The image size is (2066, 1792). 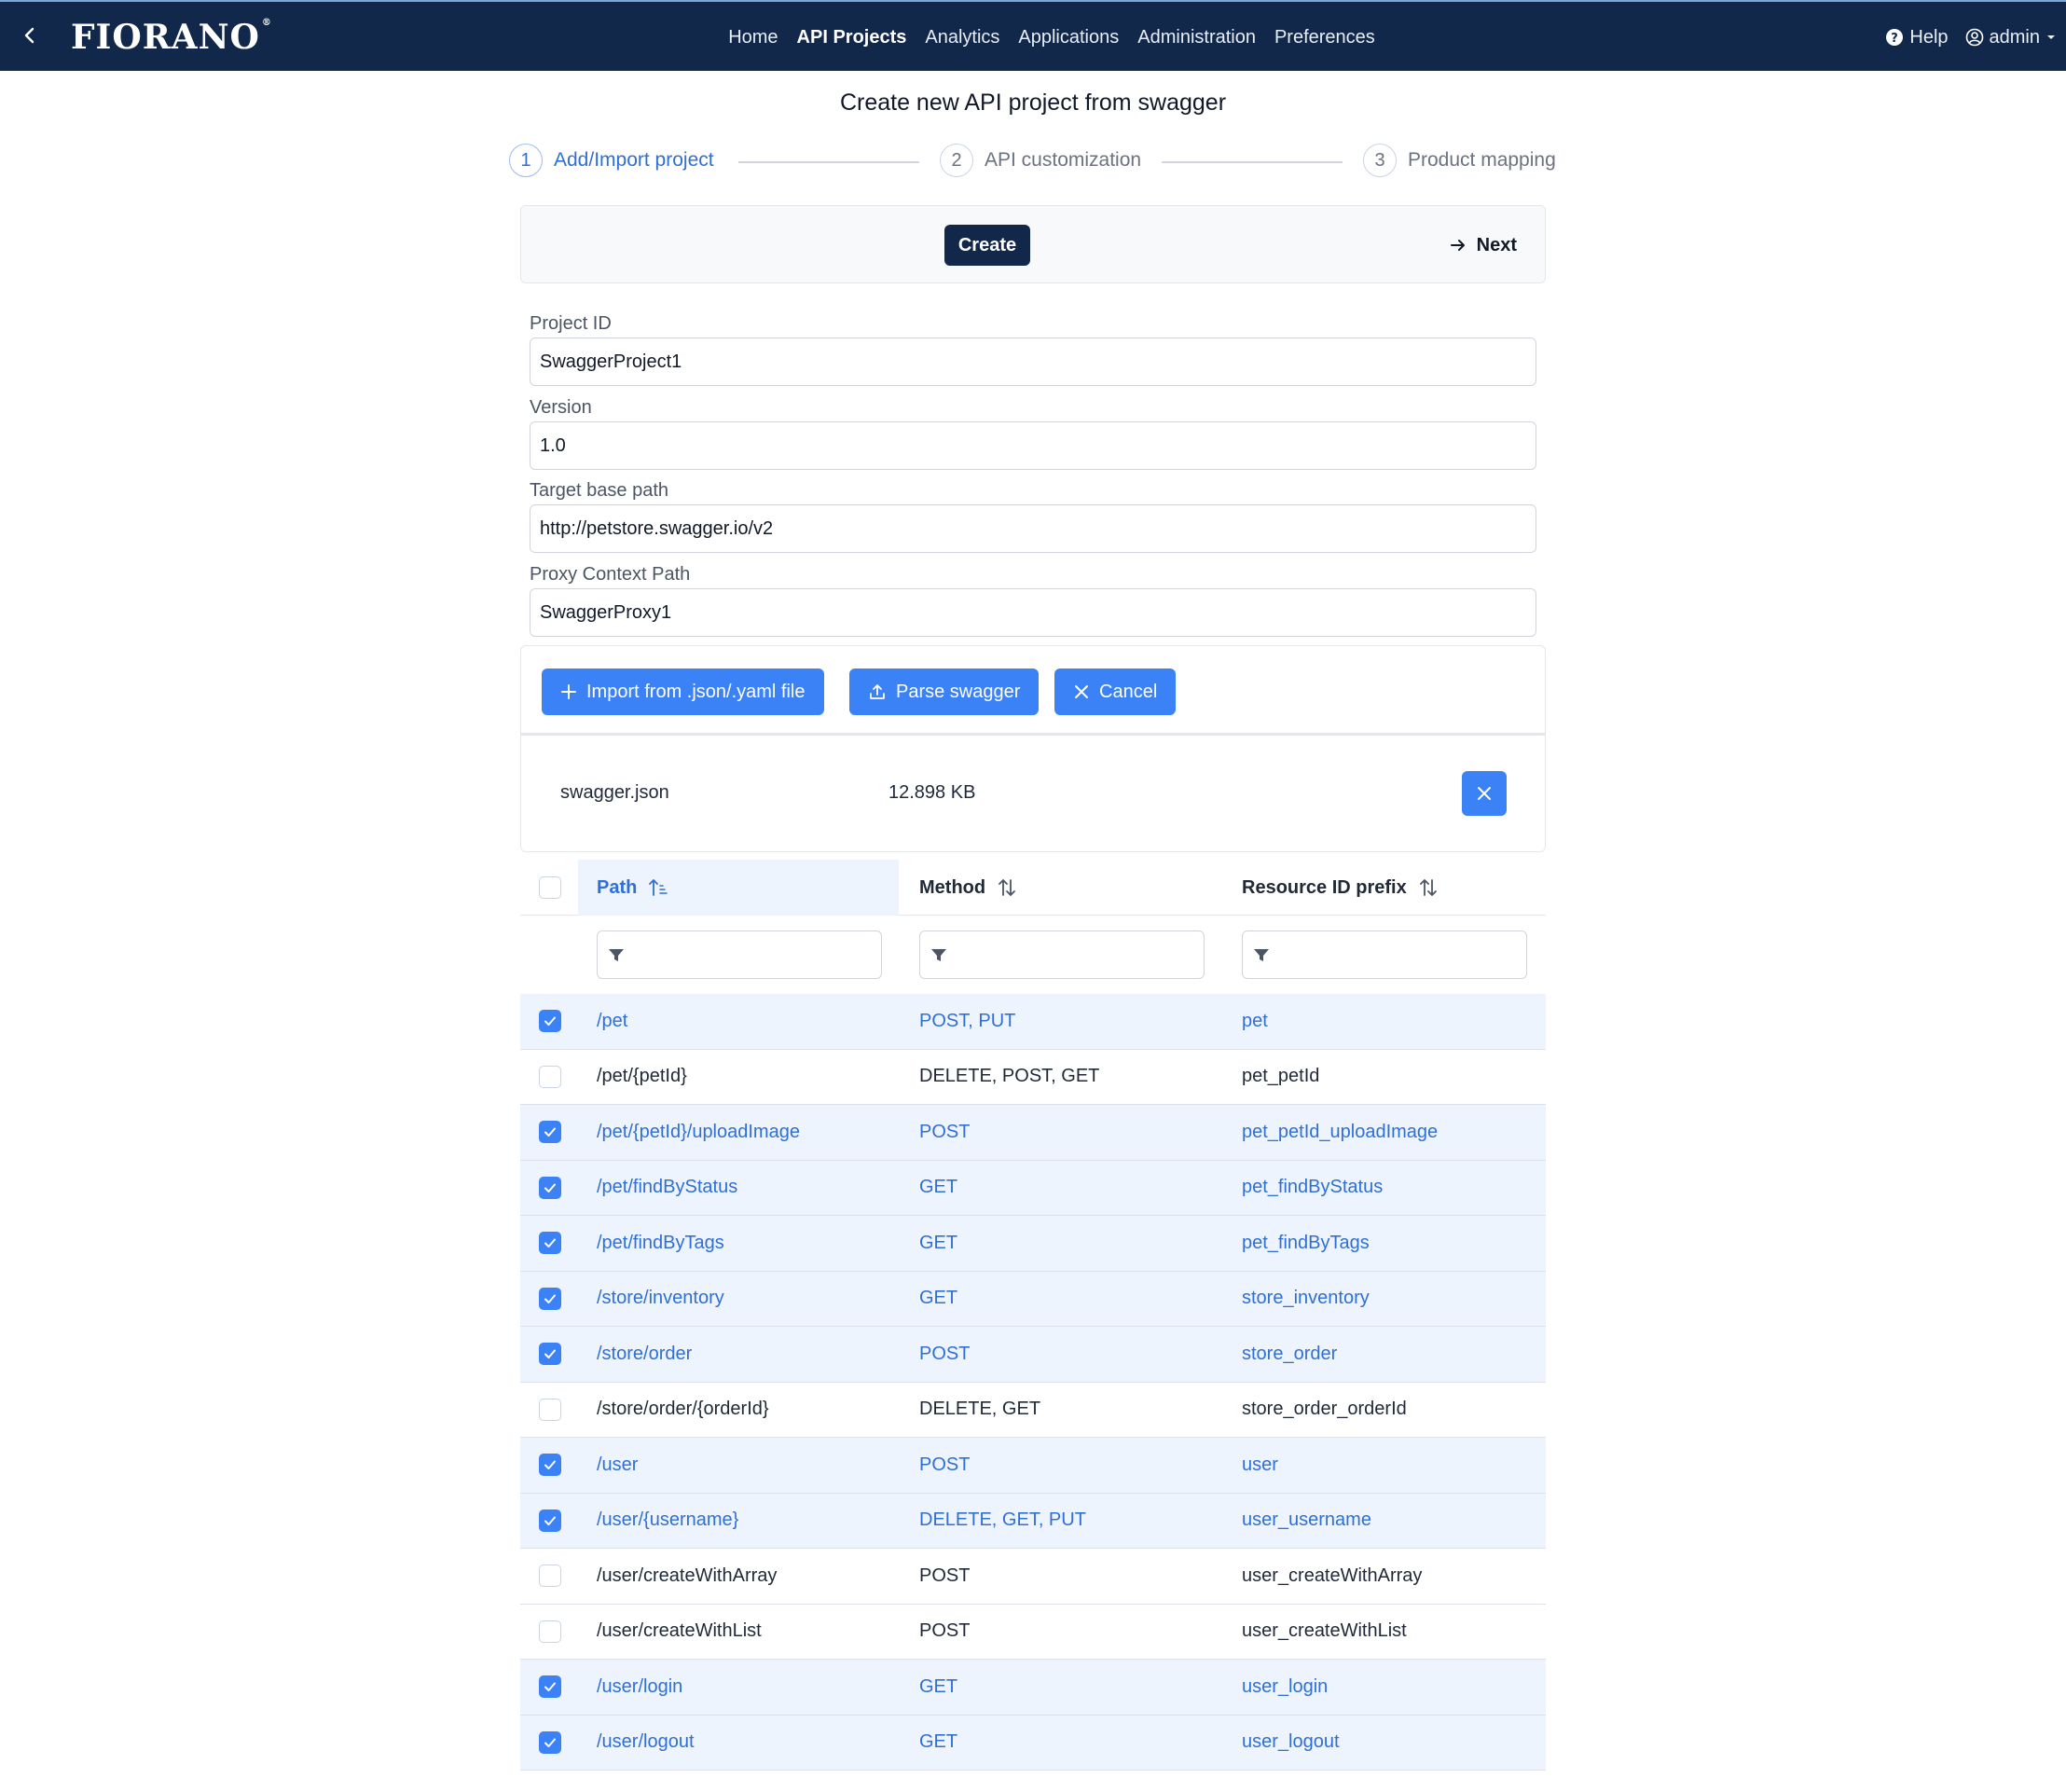 What do you see at coordinates (1285, 1686) in the screenshot?
I see `resource-prefix-cell: user_login` at bounding box center [1285, 1686].